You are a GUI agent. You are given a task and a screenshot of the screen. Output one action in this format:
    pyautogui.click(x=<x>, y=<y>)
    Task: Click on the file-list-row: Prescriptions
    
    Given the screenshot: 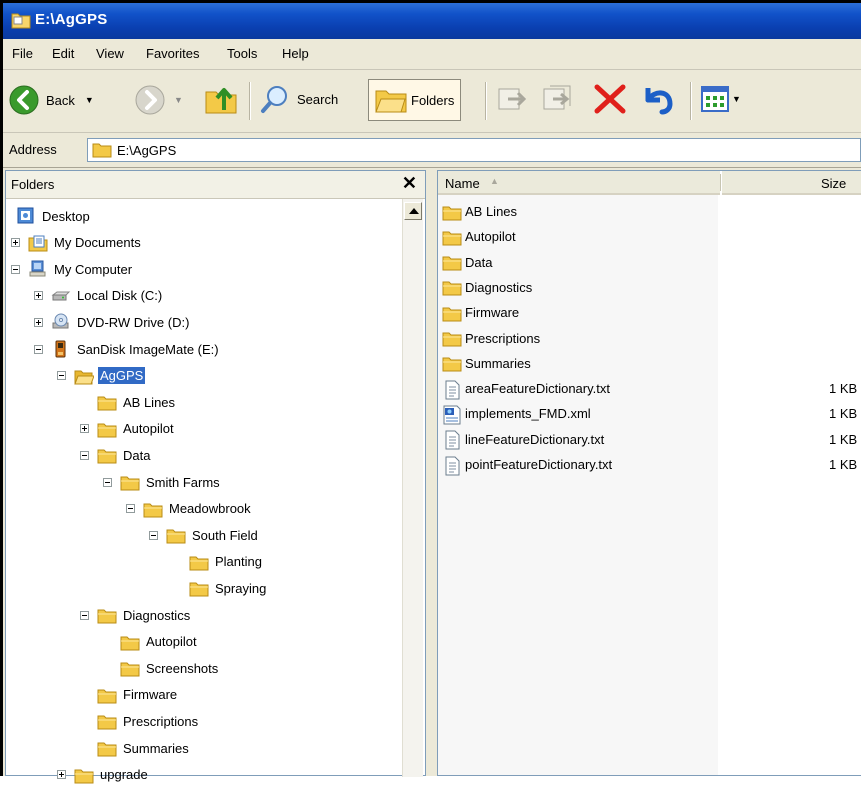 What is the action you would take?
    pyautogui.click(x=491, y=338)
    